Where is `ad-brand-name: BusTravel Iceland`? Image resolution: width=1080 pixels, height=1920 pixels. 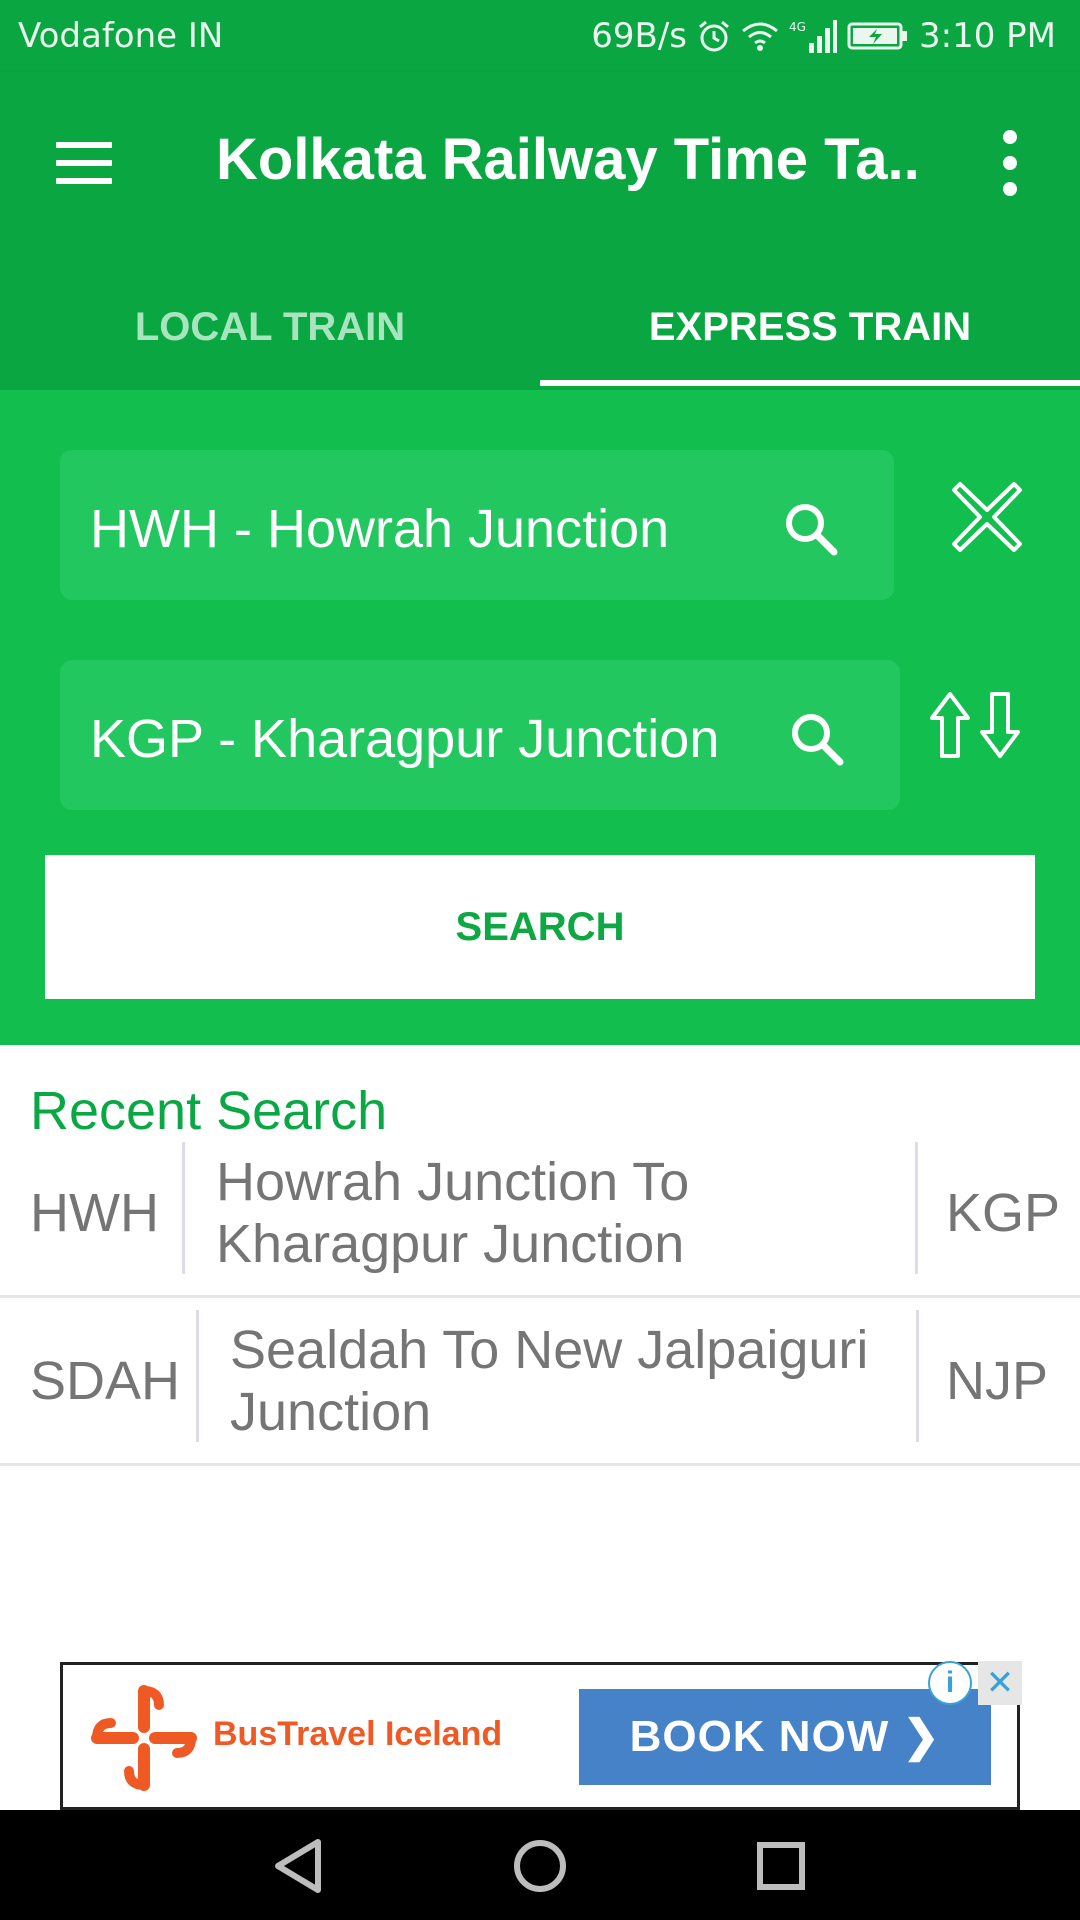 ad-brand-name: BusTravel Iceland is located at coordinates (358, 1734).